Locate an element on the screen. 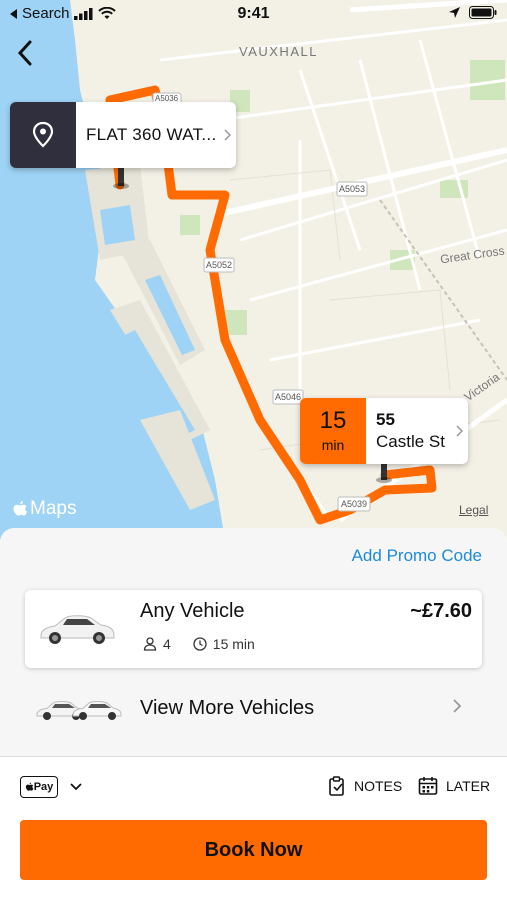 Image resolution: width=507 pixels, height=900 pixels. passenger-count: 4 is located at coordinates (167, 644).